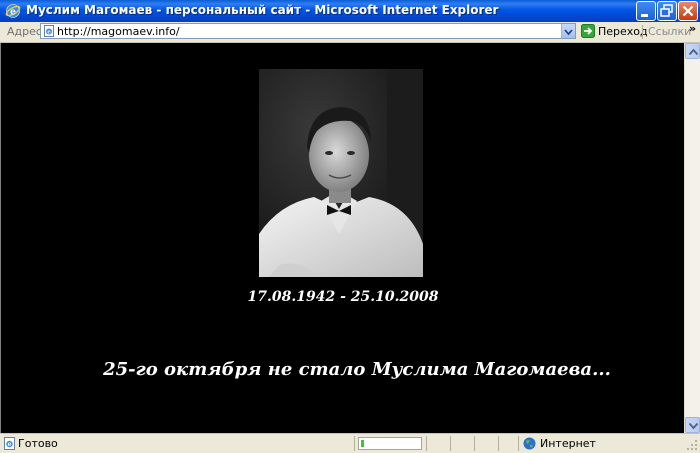 This screenshot has width=700, height=453. I want to click on security-zone-text: Интернет, so click(568, 443).